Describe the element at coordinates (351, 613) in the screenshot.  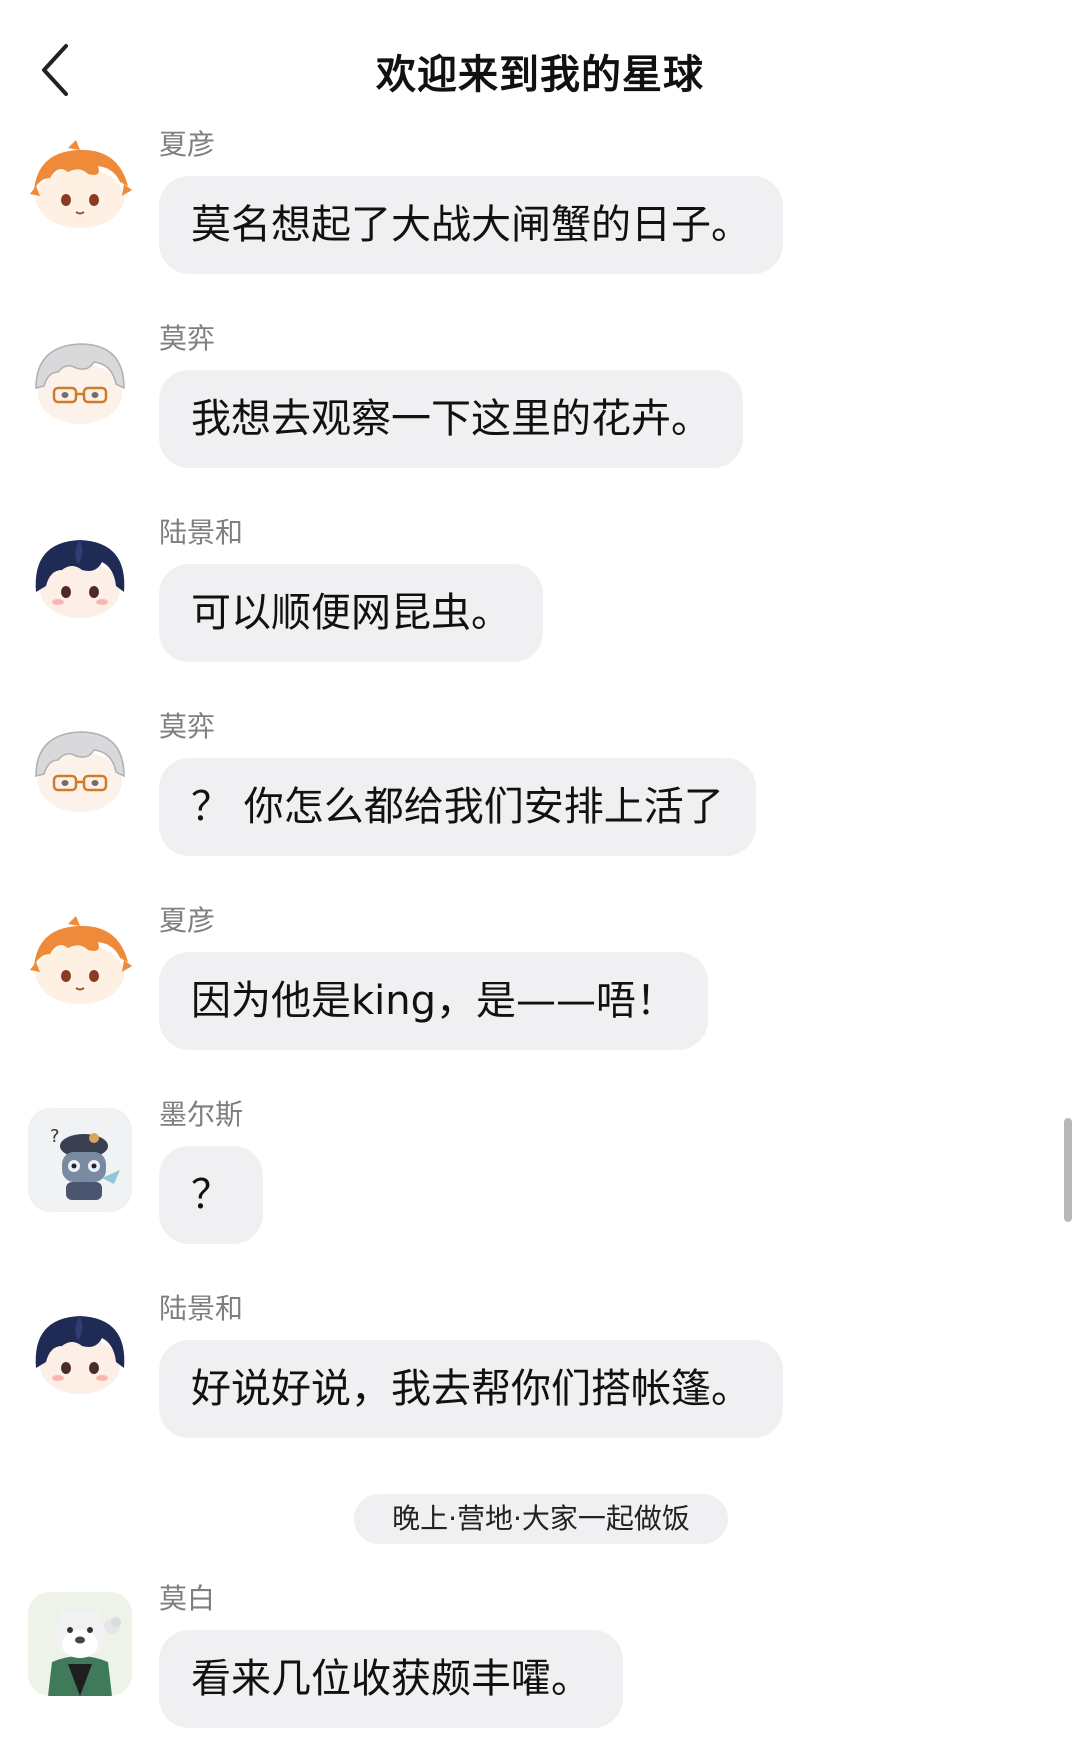
I see `message-bubble: 可以顺便网昆虫。` at that location.